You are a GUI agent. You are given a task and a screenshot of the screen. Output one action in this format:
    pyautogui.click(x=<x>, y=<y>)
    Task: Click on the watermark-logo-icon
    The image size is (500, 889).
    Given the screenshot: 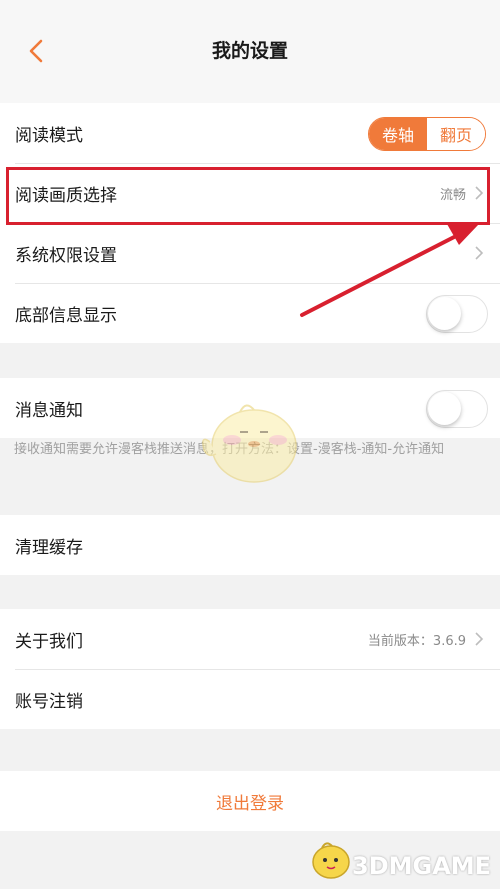 What is the action you would take?
    pyautogui.click(x=331, y=860)
    